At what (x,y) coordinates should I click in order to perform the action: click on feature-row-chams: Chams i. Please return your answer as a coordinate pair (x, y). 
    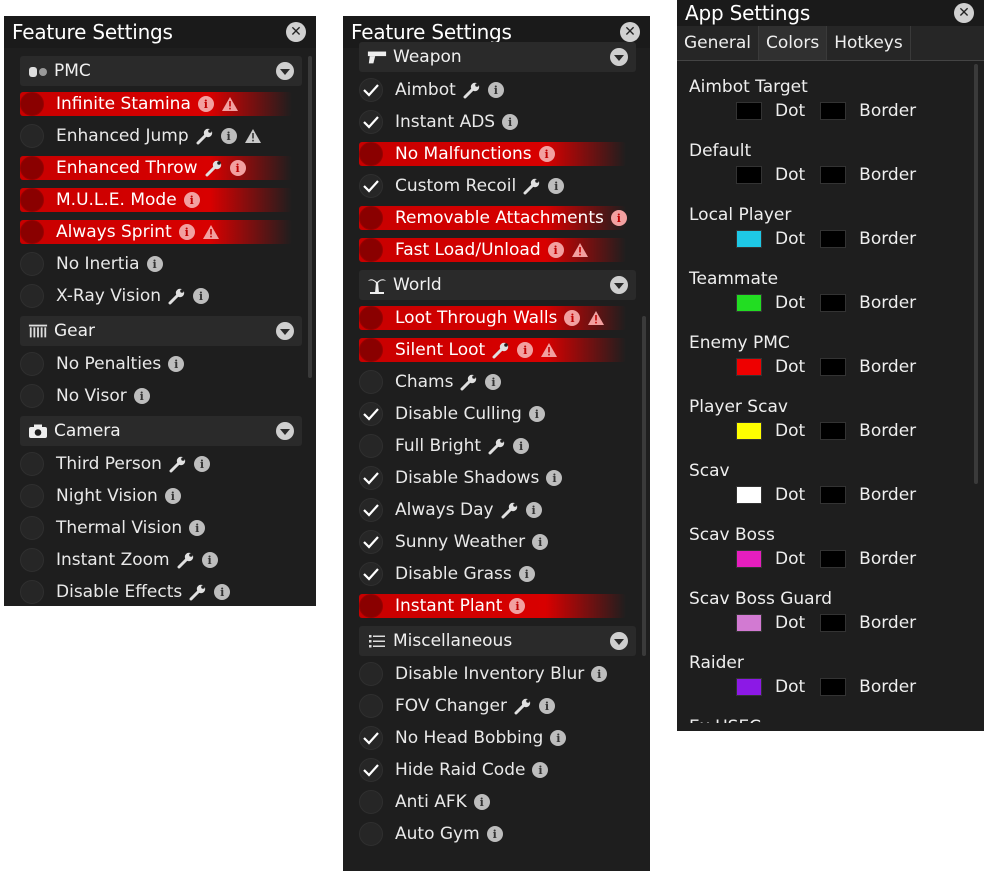
    Looking at the image, I should click on (496, 382).